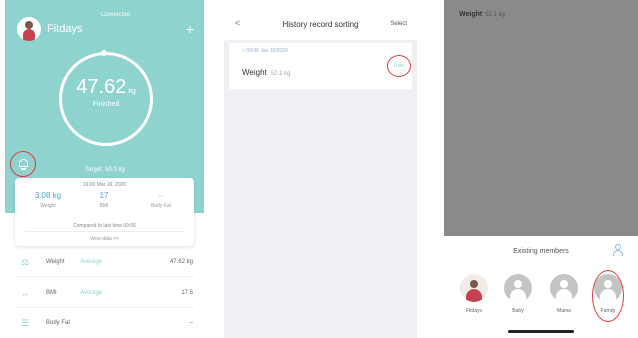  Describe the element at coordinates (104, 262) in the screenshot. I see `metric-row-weight: ⚖ Weight Average 47.62 kg` at that location.